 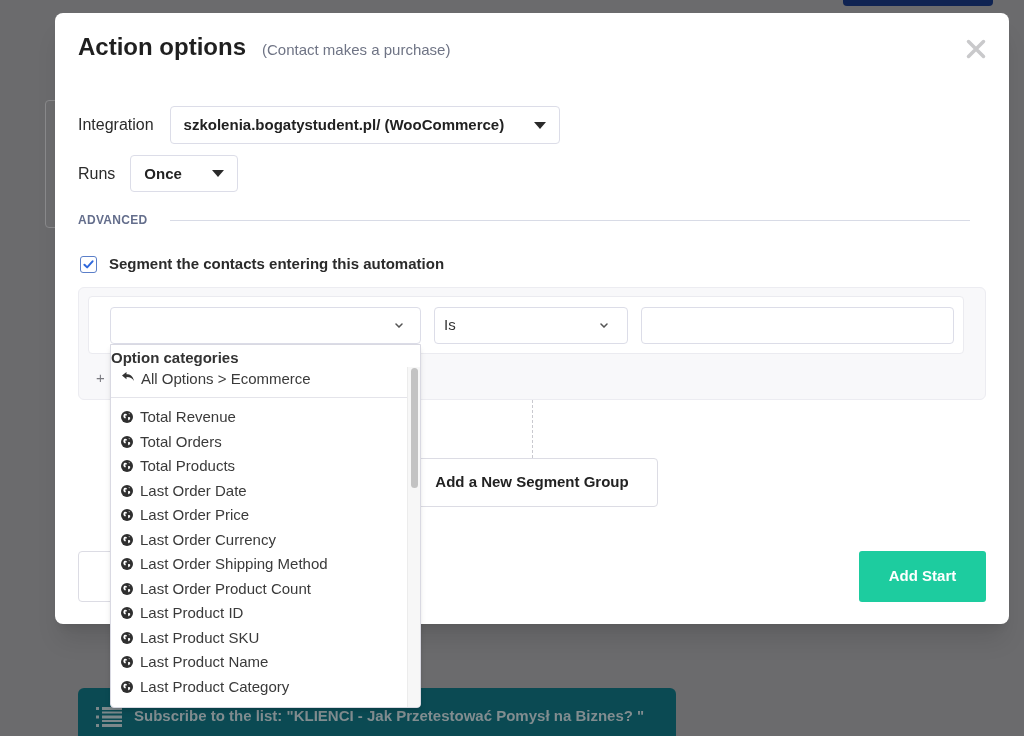 I want to click on scrollbar-thumb, so click(x=414, y=428).